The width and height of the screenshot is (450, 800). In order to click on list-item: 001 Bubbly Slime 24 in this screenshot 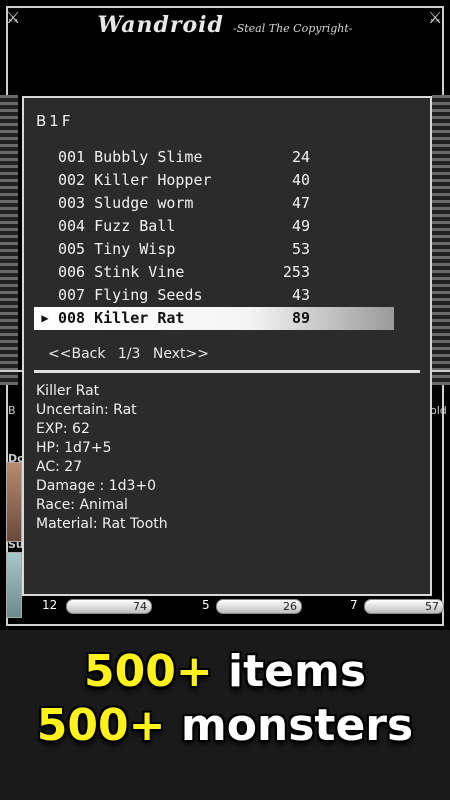, I will do `click(214, 157)`.